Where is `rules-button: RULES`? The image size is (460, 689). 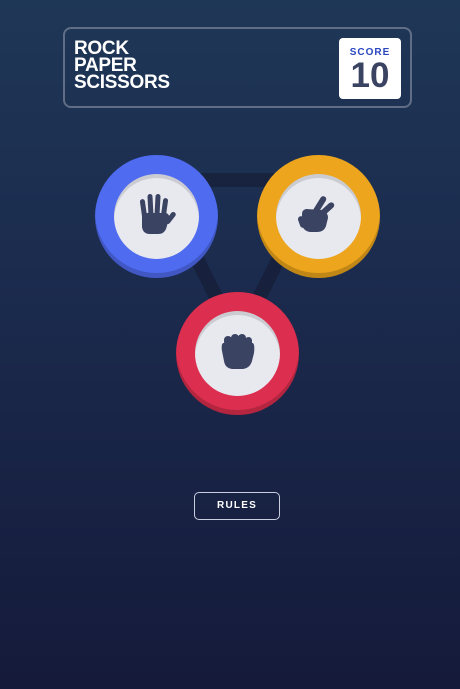
rules-button: RULES is located at coordinates (237, 506).